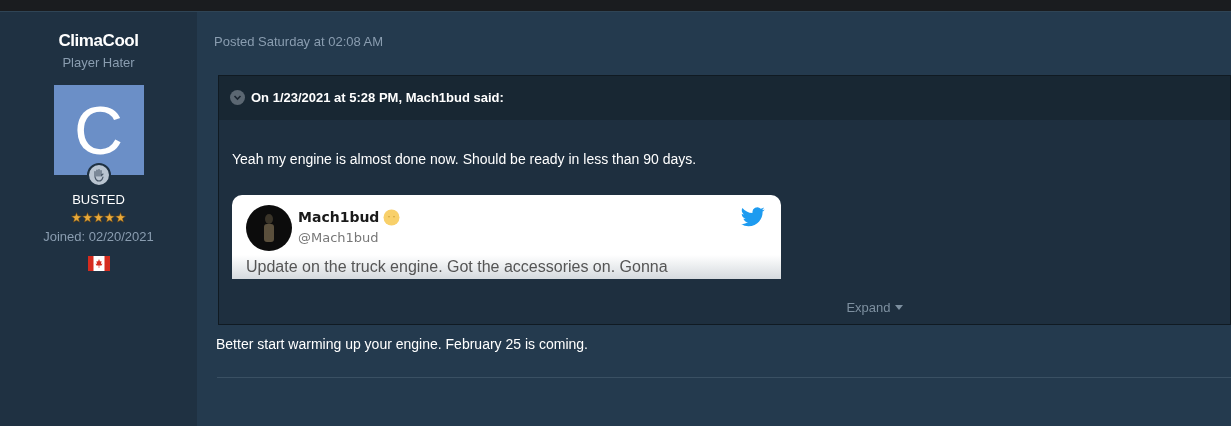  I want to click on avatar: C, so click(98, 129).